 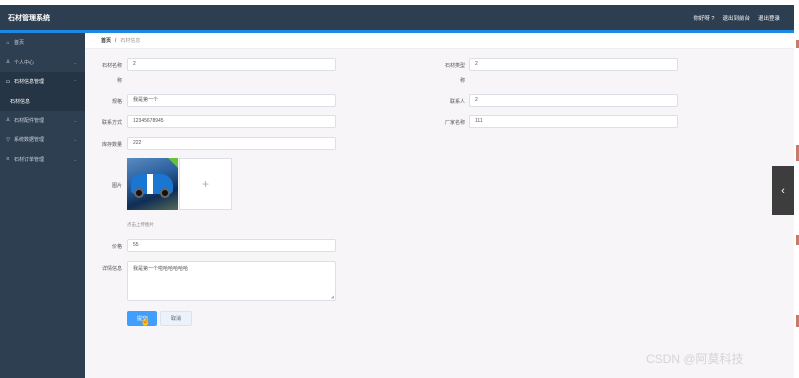 I want to click on top-header: 石材管理系统 你好呀 ? 退出到前台 退出登录, so click(x=397, y=17).